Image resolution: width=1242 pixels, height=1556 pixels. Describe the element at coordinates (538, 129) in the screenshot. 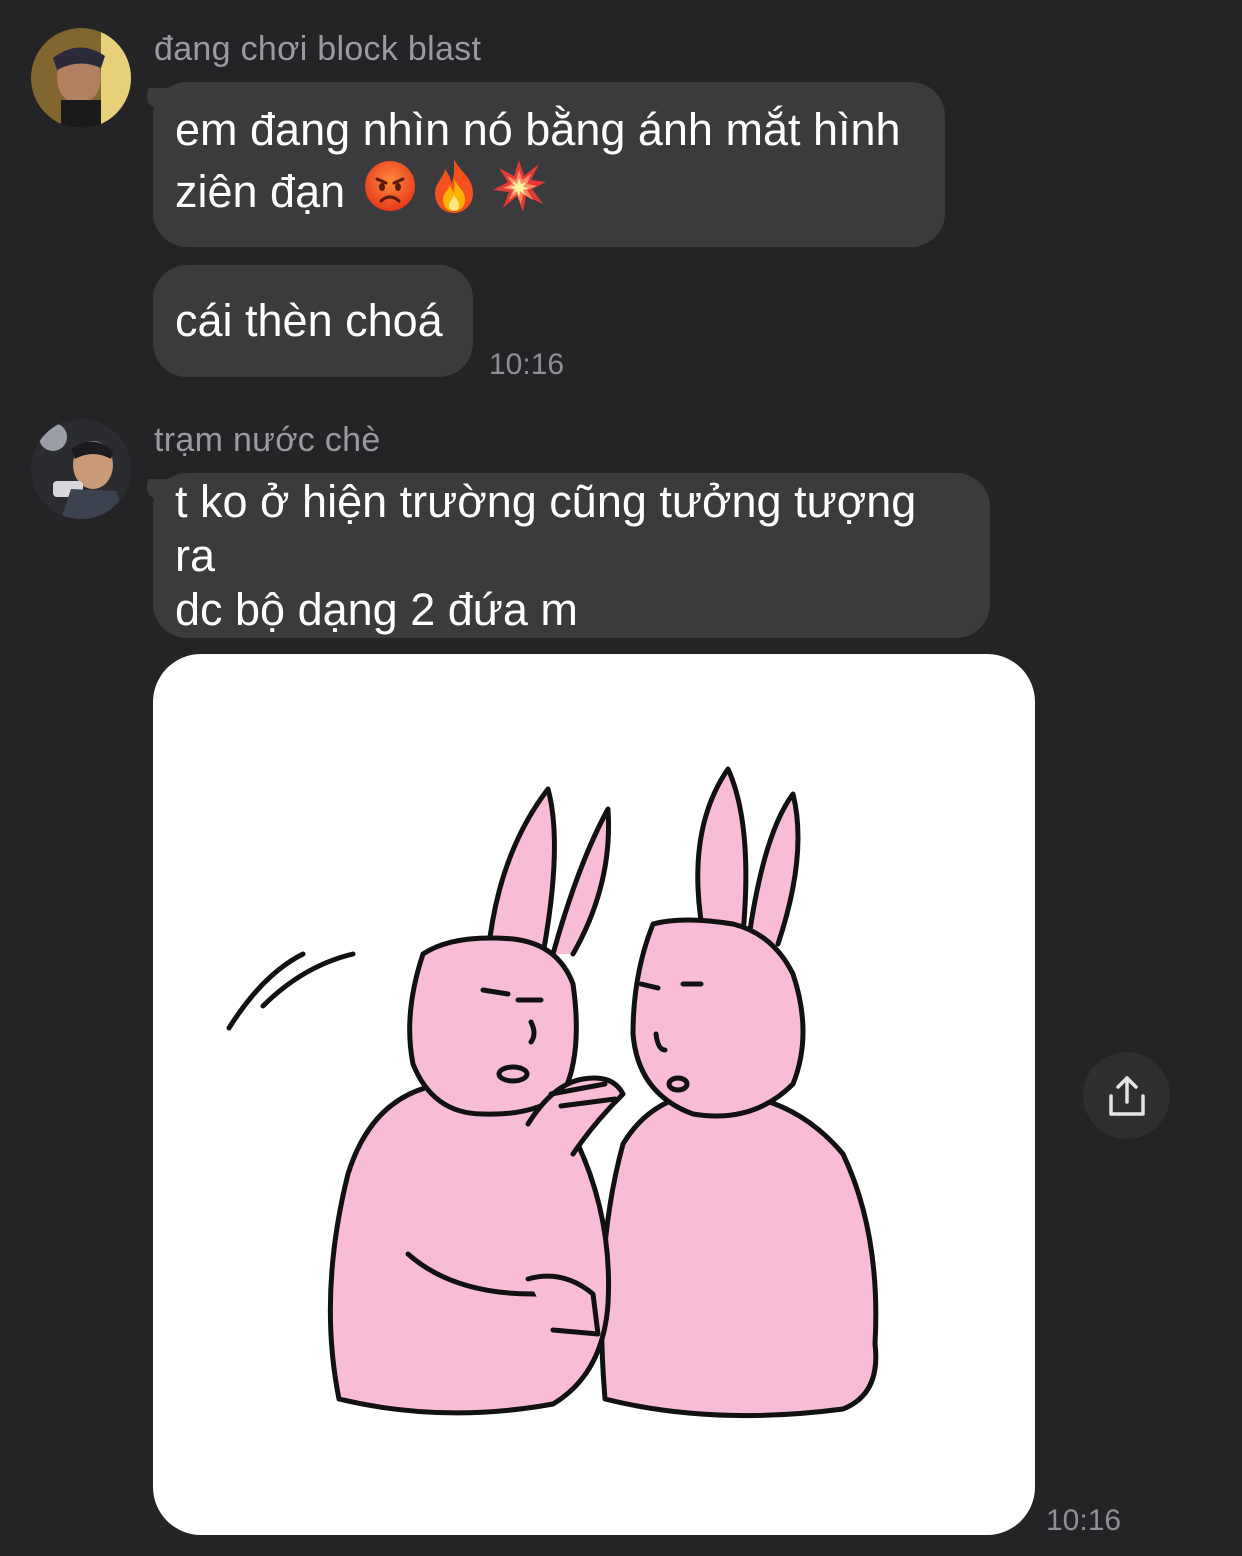

I see `message-text: em đang nhìn nó bằng ánh mắt hình` at that location.